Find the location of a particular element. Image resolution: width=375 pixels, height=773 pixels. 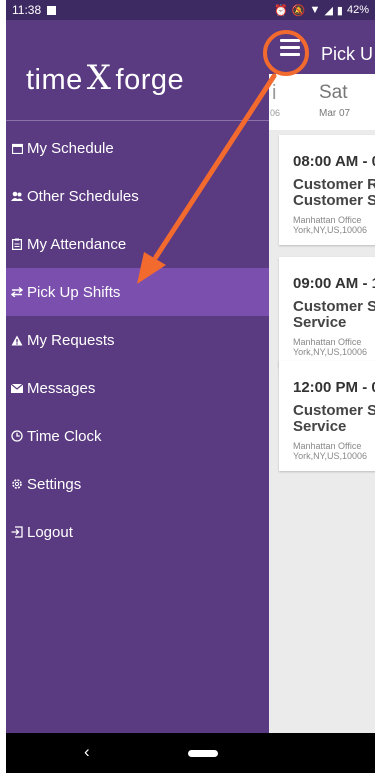

mute-icon: 🔕 is located at coordinates (298, 10).